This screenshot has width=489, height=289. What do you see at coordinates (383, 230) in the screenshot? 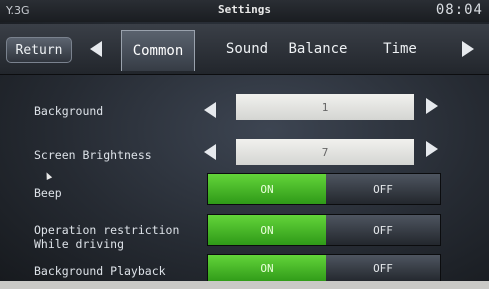
I see `restriction-off-option: OFF` at bounding box center [383, 230].